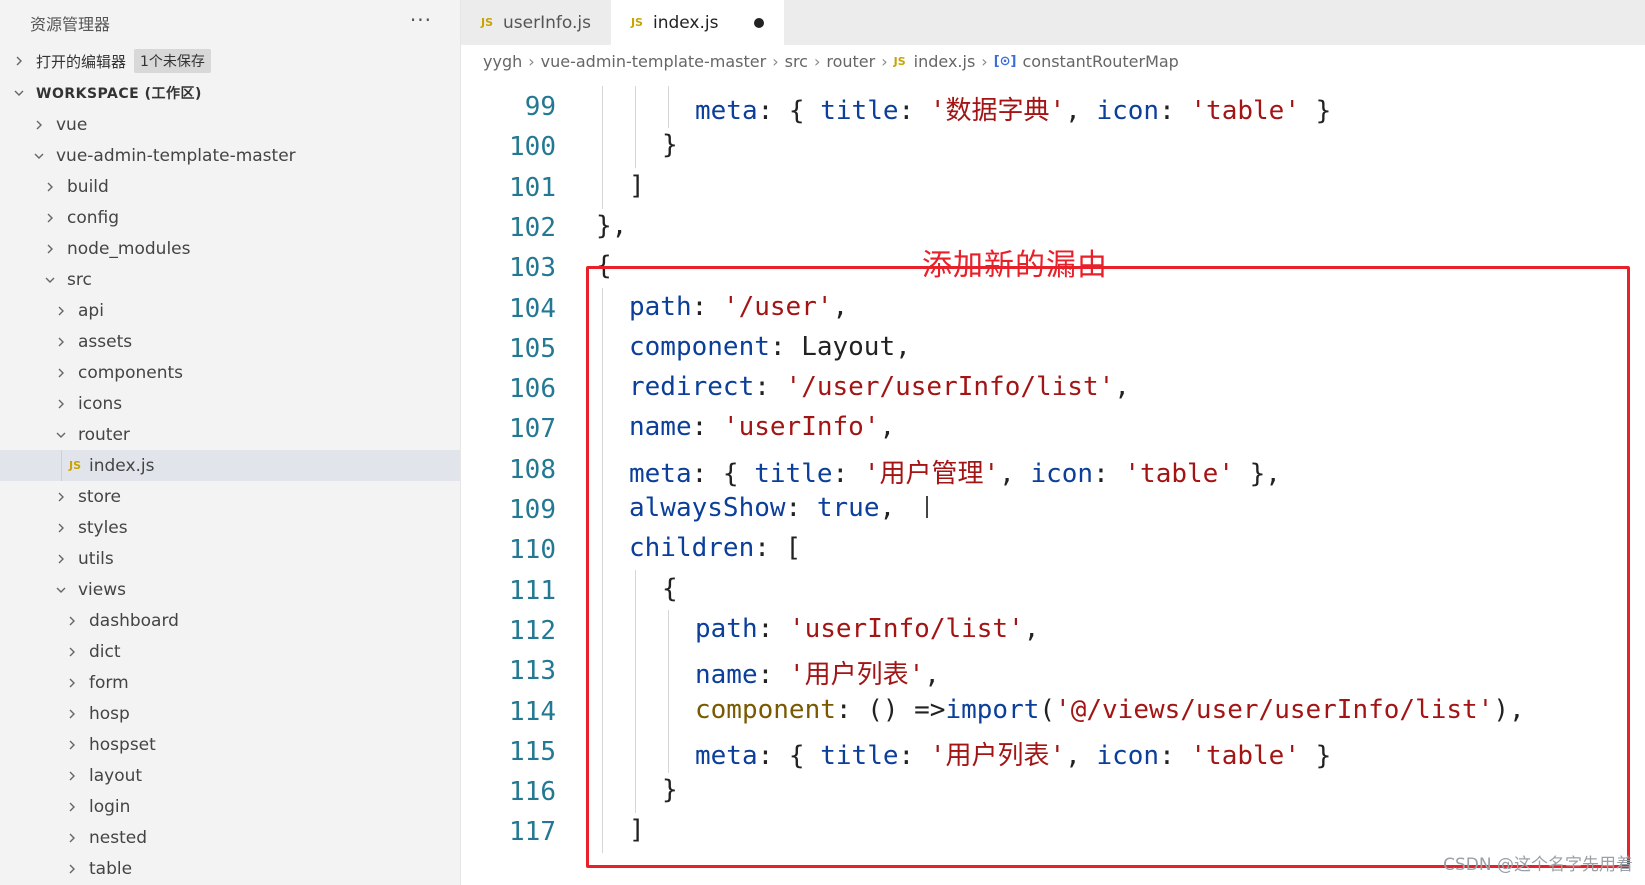 Image resolution: width=1645 pixels, height=885 pixels. I want to click on tab-index-js: JS index.js, so click(697, 22).